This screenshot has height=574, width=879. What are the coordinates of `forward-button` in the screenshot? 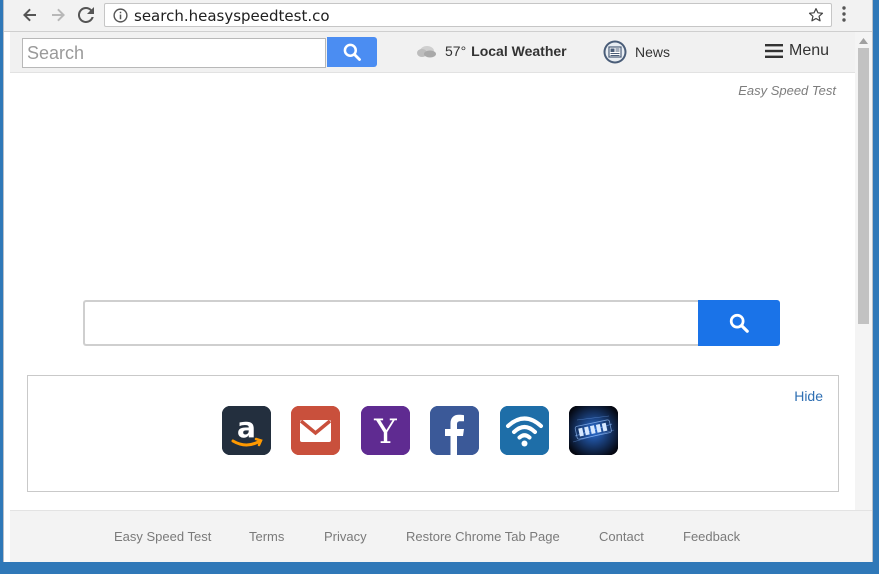 It's located at (58, 15).